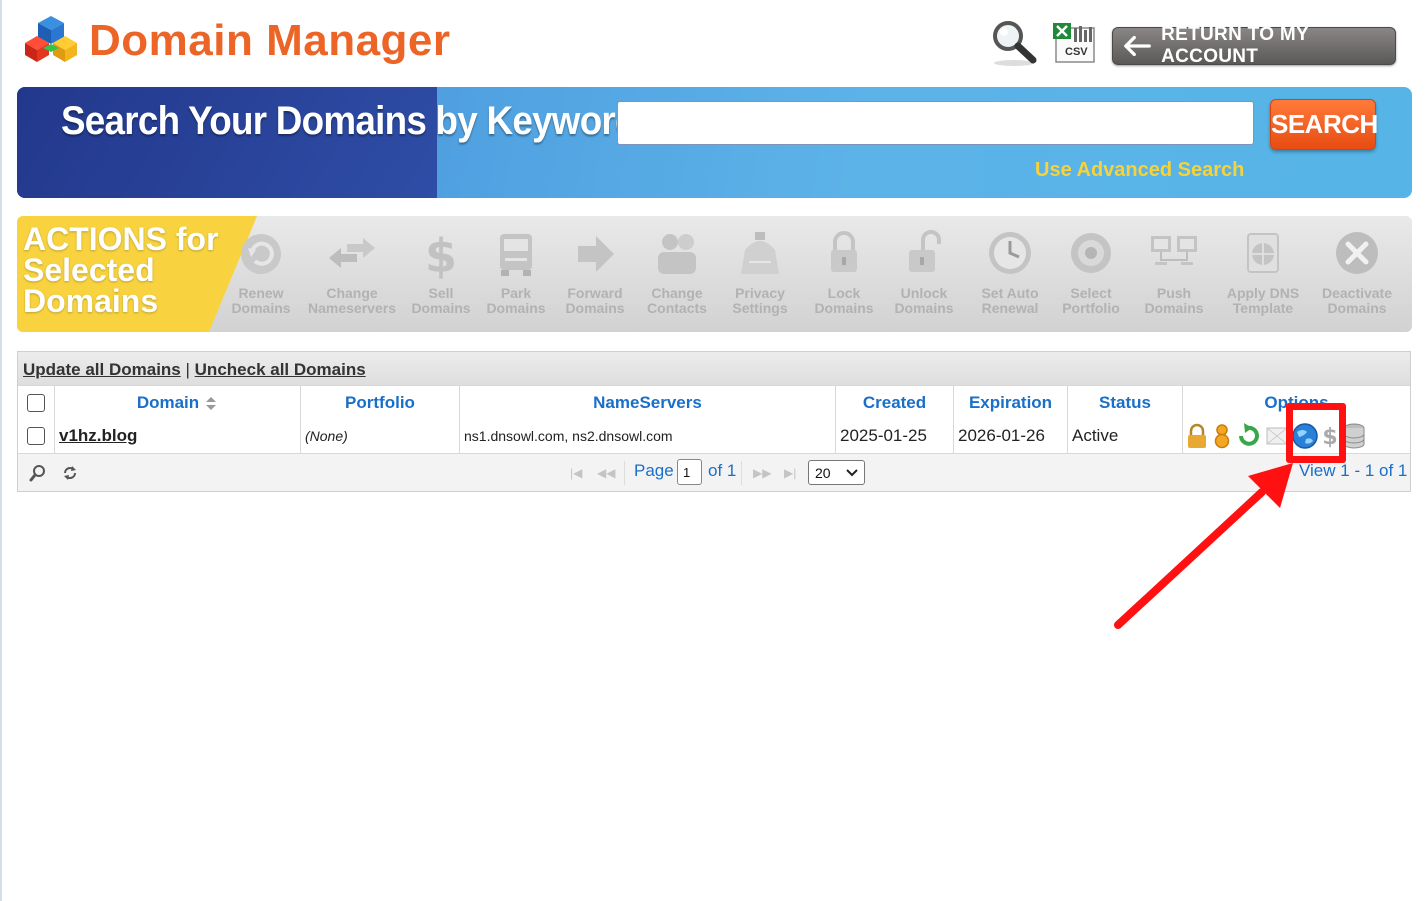  Describe the element at coordinates (1076, 52) in the screenshot. I see `csv-label: CSV` at that location.